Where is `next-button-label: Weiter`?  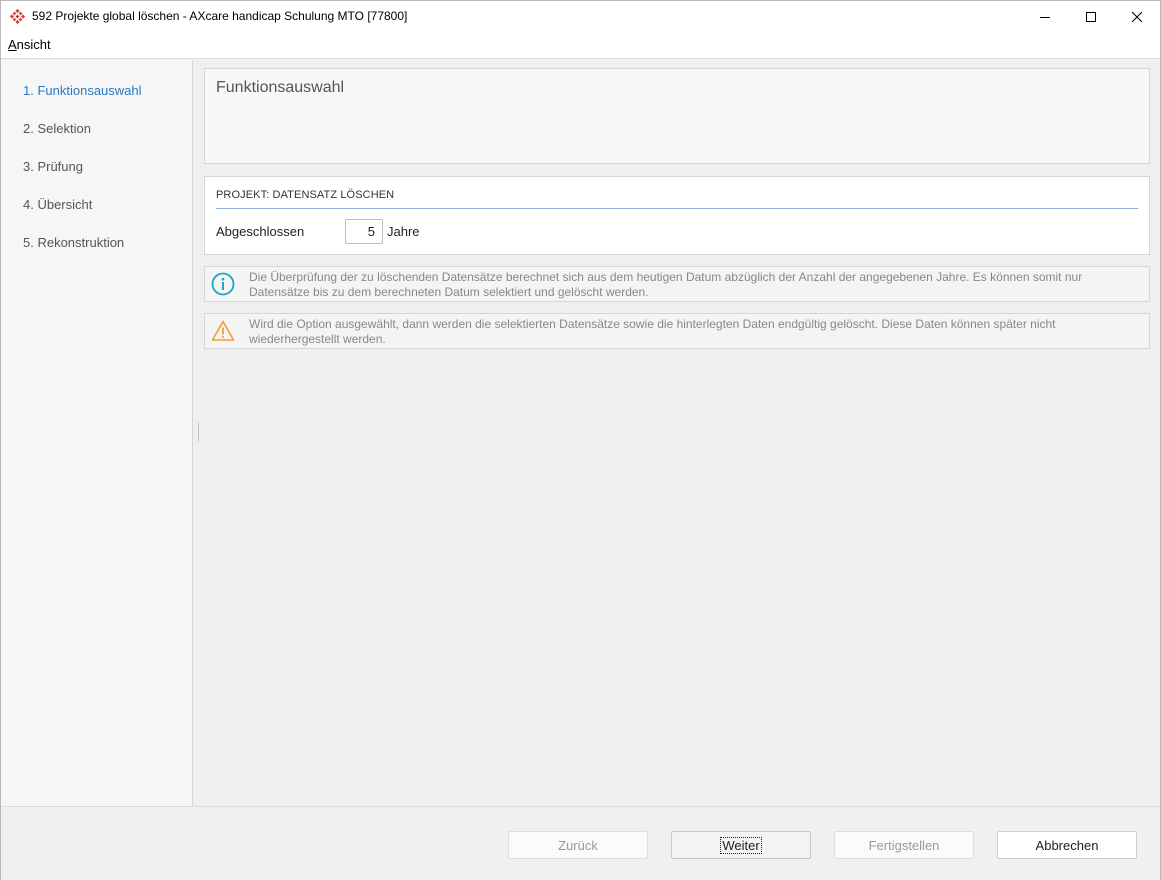 next-button-label: Weiter is located at coordinates (741, 845).